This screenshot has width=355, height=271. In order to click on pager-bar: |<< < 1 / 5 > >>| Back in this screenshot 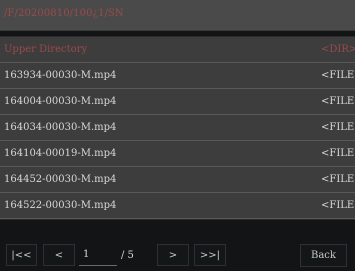, I will do `click(177, 255)`.